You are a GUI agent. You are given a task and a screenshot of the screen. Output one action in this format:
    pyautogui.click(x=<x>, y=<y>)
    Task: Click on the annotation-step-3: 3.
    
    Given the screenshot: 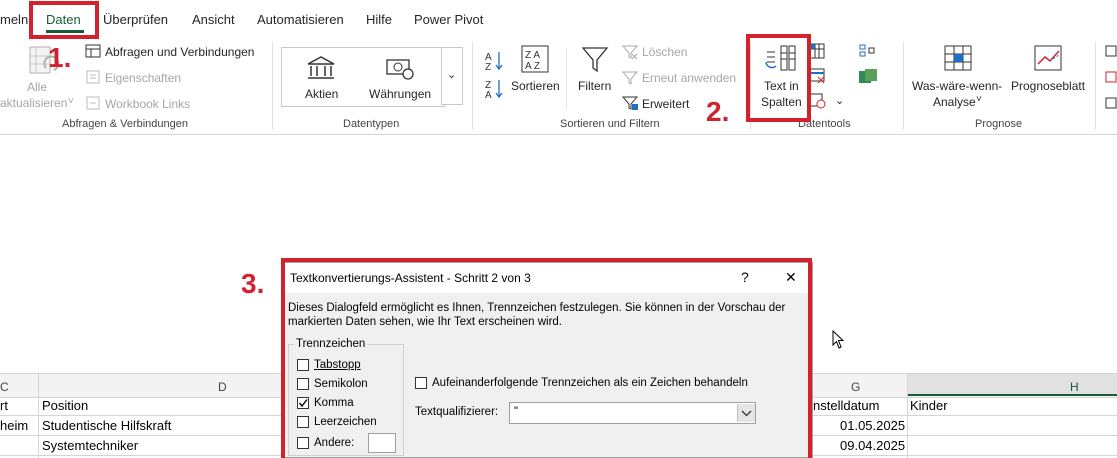 What is the action you would take?
    pyautogui.click(x=253, y=283)
    